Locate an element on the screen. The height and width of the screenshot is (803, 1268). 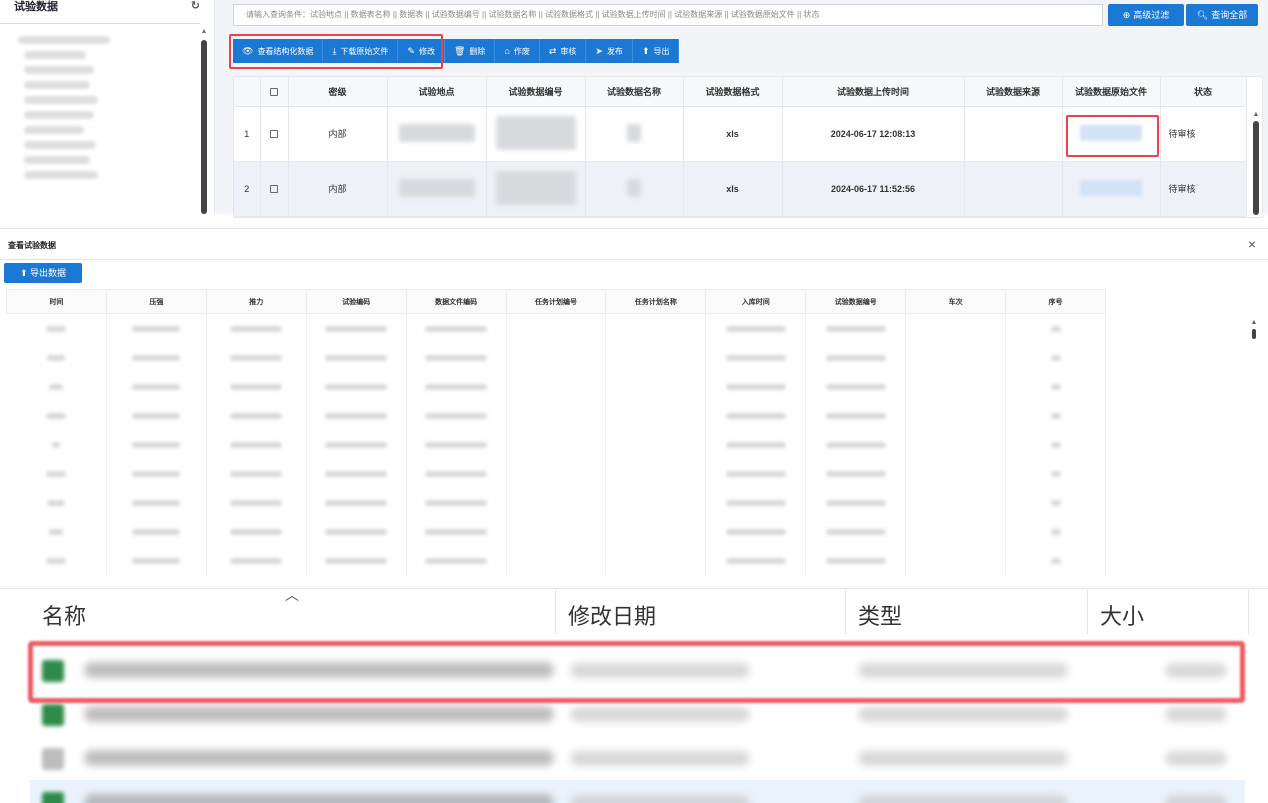
test-data-format: xls is located at coordinates (733, 134).